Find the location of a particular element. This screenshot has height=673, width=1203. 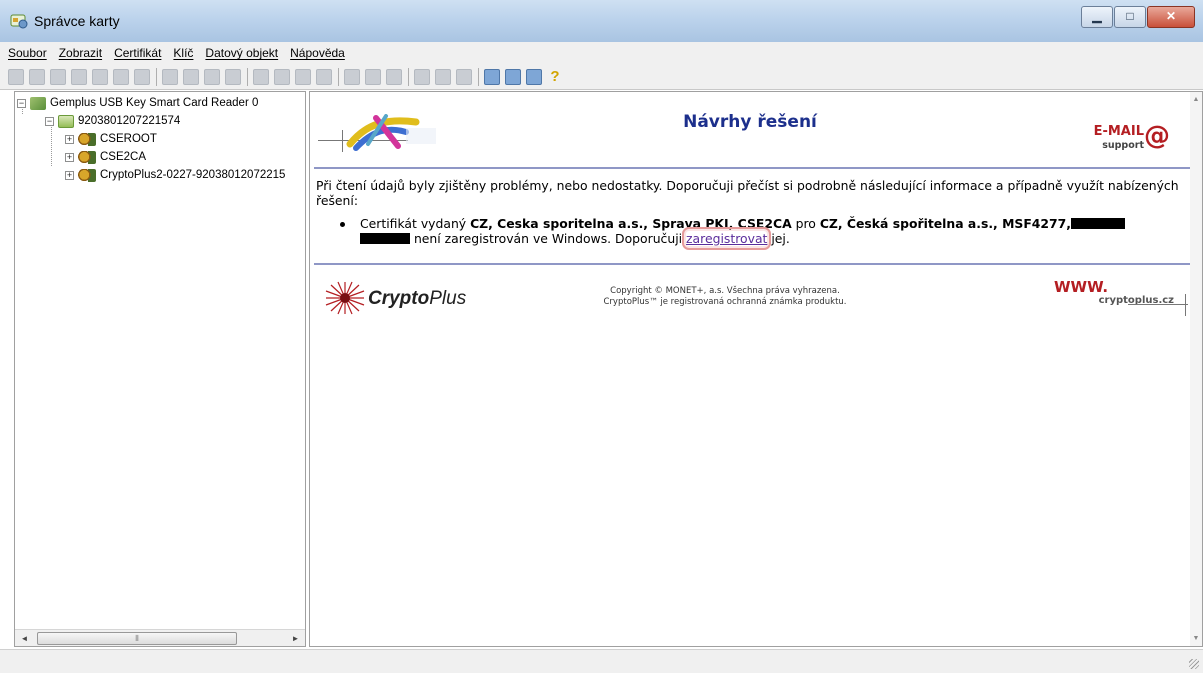

refresh-icon is located at coordinates (492, 76).